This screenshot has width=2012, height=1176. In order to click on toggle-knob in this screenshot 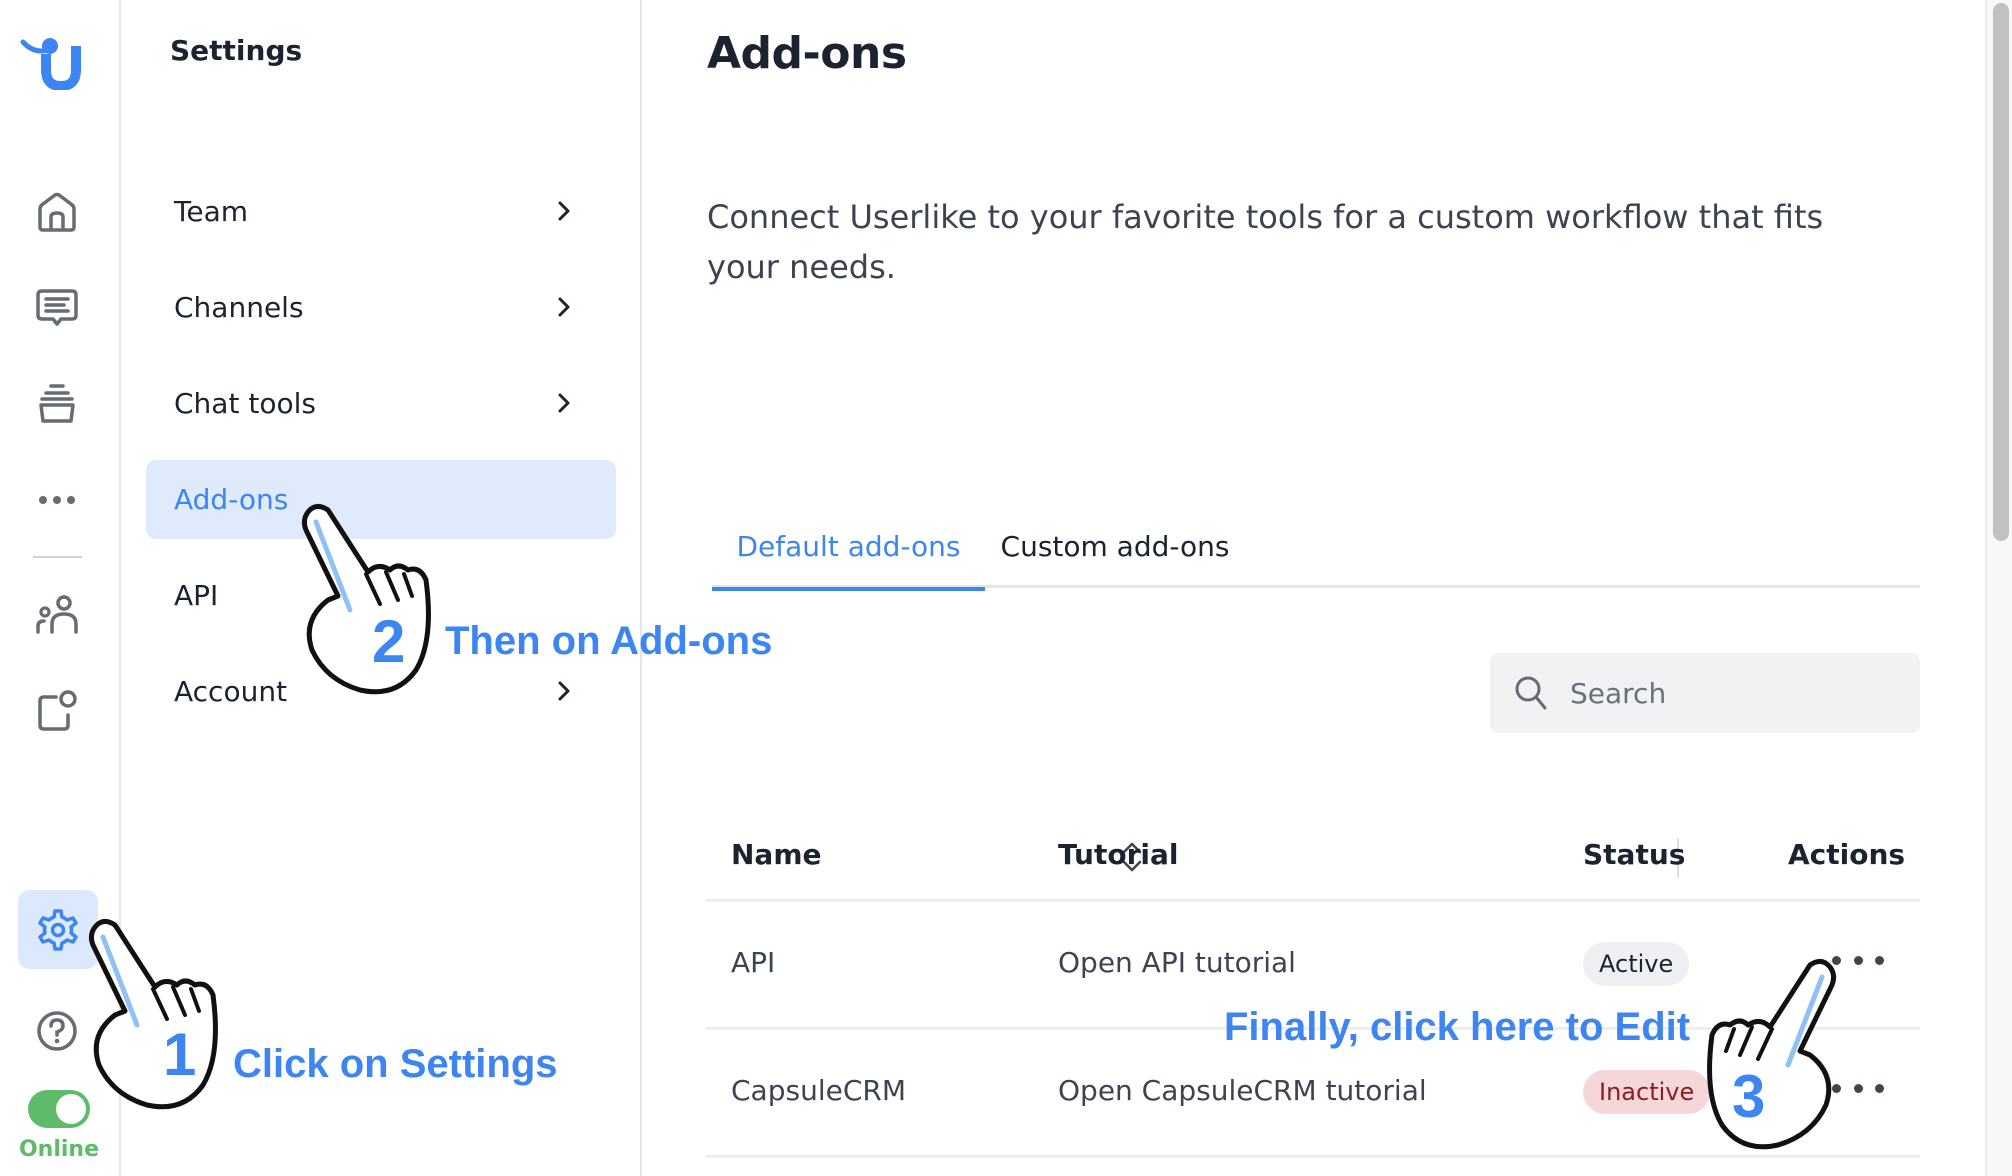, I will do `click(71, 1109)`.